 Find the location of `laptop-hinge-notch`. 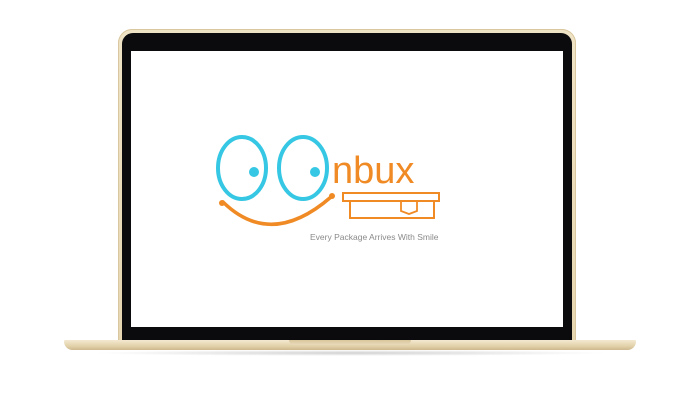

laptop-hinge-notch is located at coordinates (350, 342).